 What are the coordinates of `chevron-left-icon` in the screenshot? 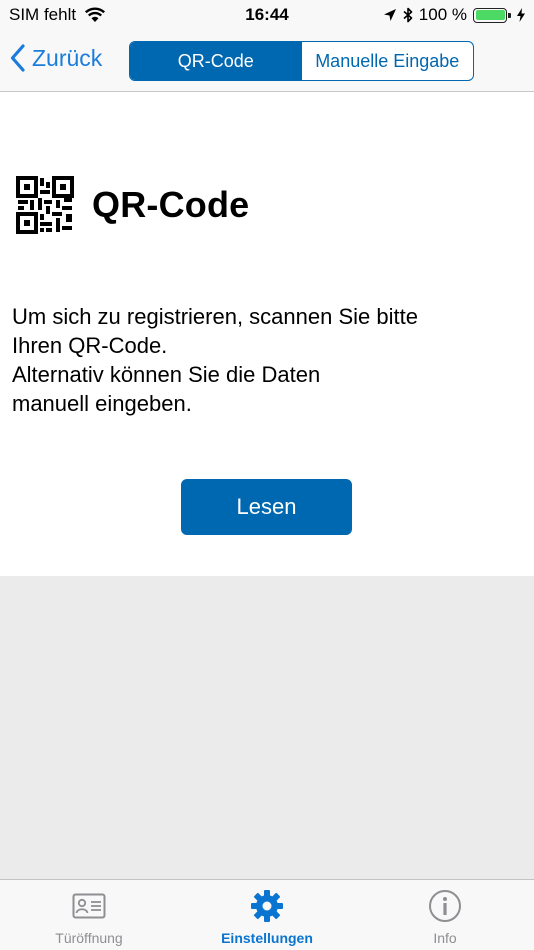 It's located at (17, 58).